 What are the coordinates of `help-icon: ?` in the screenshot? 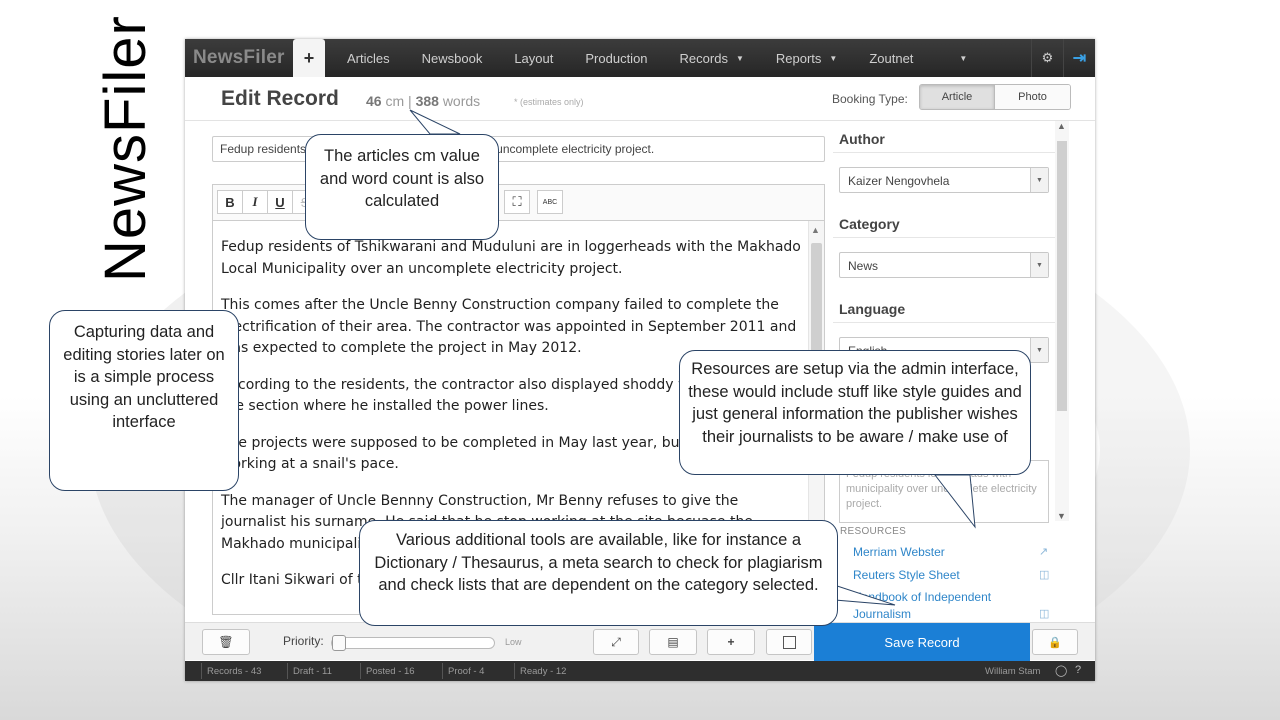 It's located at (1078, 670).